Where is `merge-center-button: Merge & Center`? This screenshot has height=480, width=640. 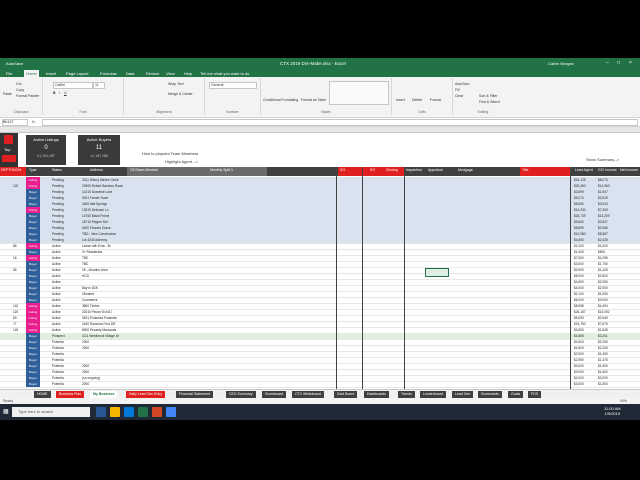 merge-center-button: Merge & Center is located at coordinates (180, 94).